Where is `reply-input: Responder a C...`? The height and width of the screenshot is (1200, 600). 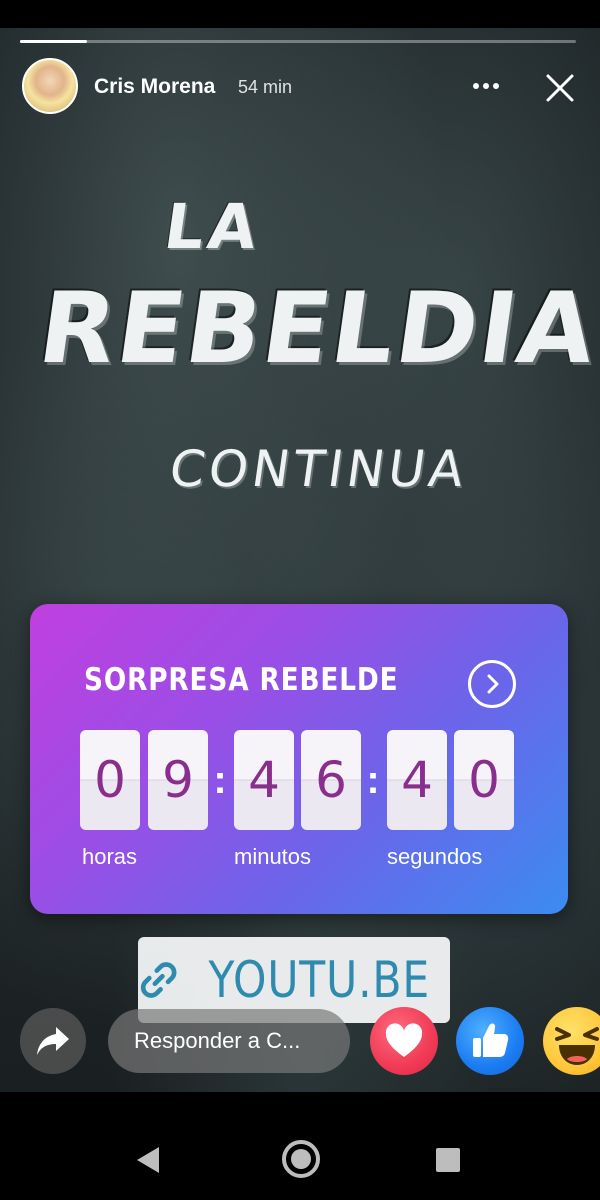
reply-input: Responder a C... is located at coordinates (229, 1041).